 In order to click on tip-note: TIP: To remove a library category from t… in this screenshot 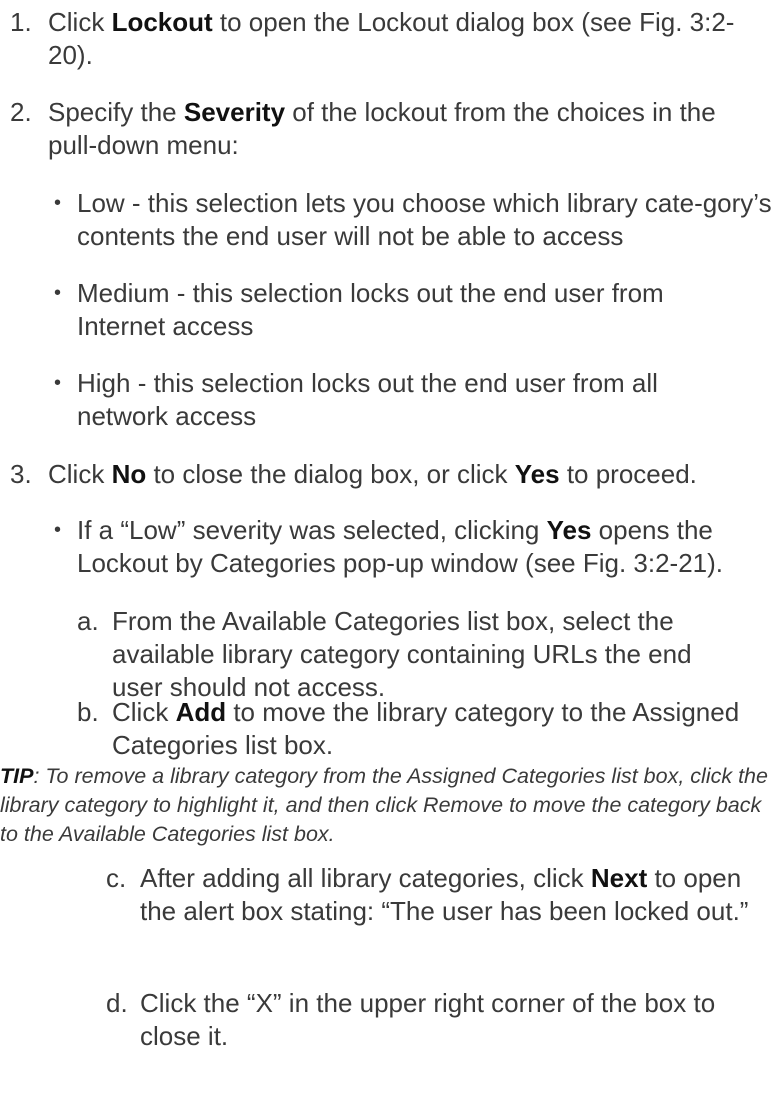, I will do `click(387, 805)`.